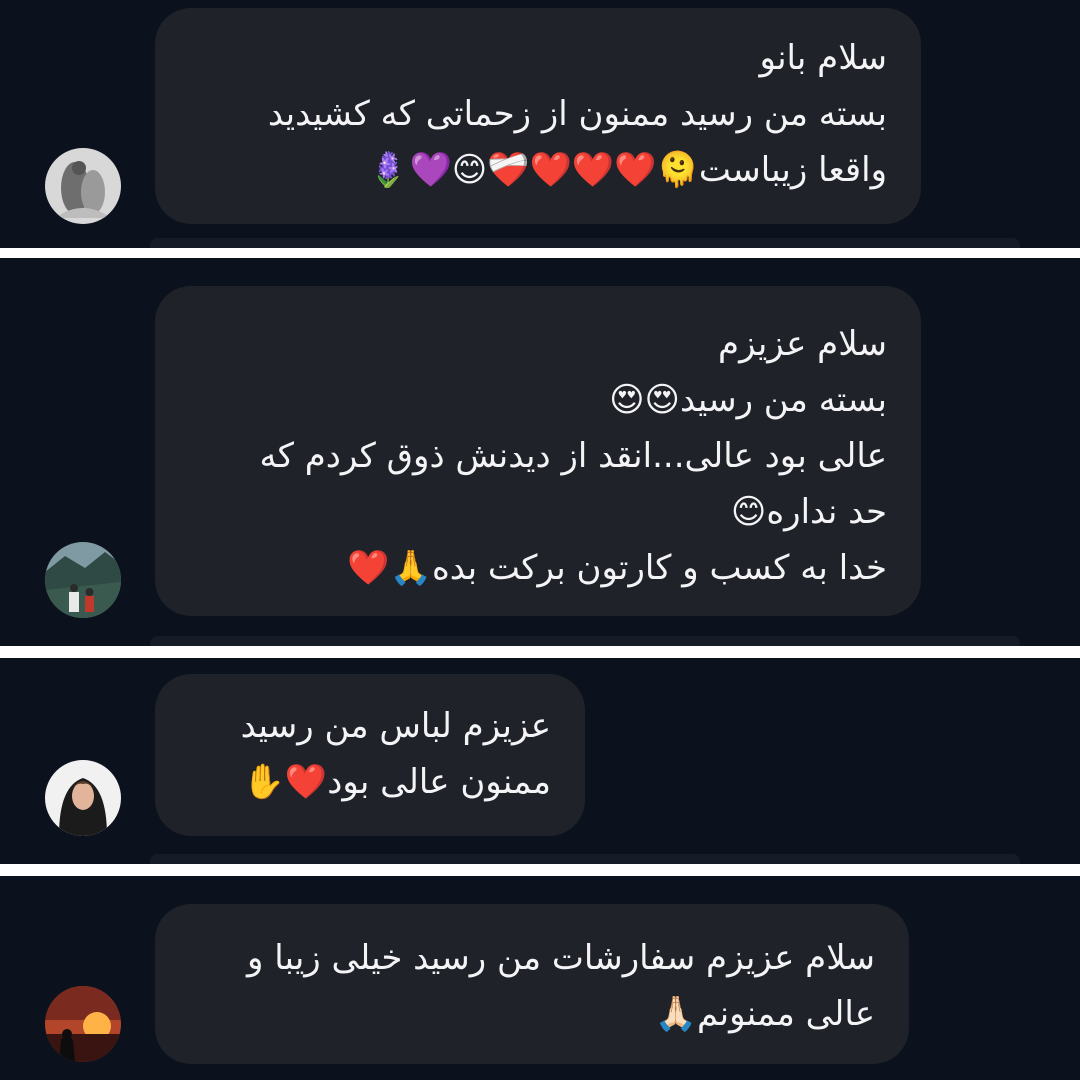 The image size is (1080, 1080). What do you see at coordinates (808, 512) in the screenshot?
I see `comment-line: حد نداره😊` at bounding box center [808, 512].